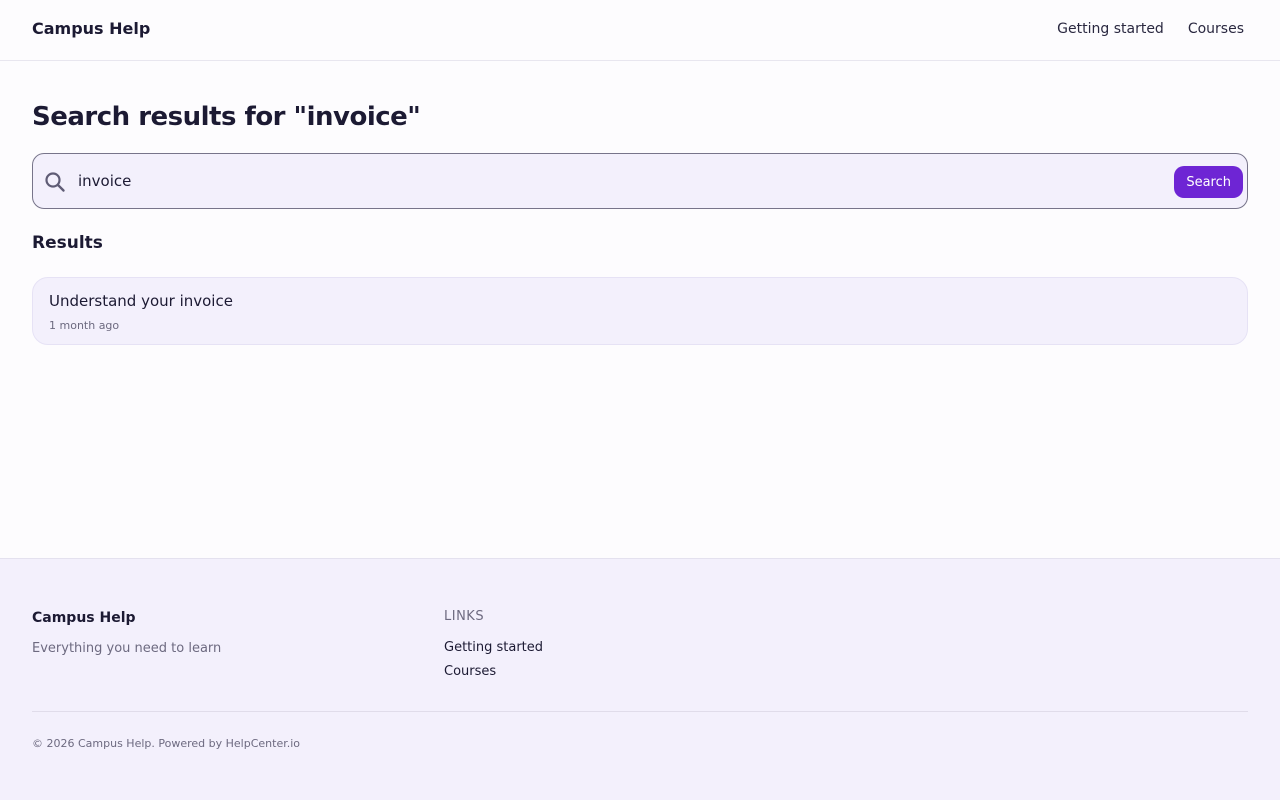  What do you see at coordinates (464, 616) in the screenshot?
I see `footer-links-heading: LINKS` at bounding box center [464, 616].